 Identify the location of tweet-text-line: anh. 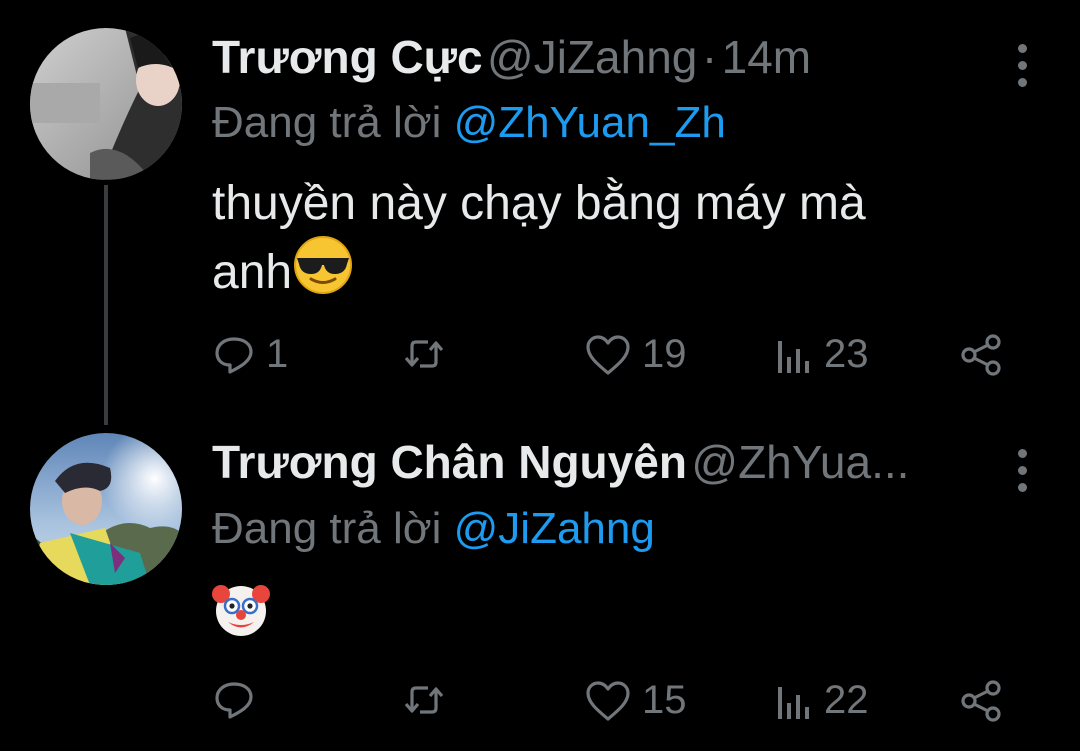
(252, 272).